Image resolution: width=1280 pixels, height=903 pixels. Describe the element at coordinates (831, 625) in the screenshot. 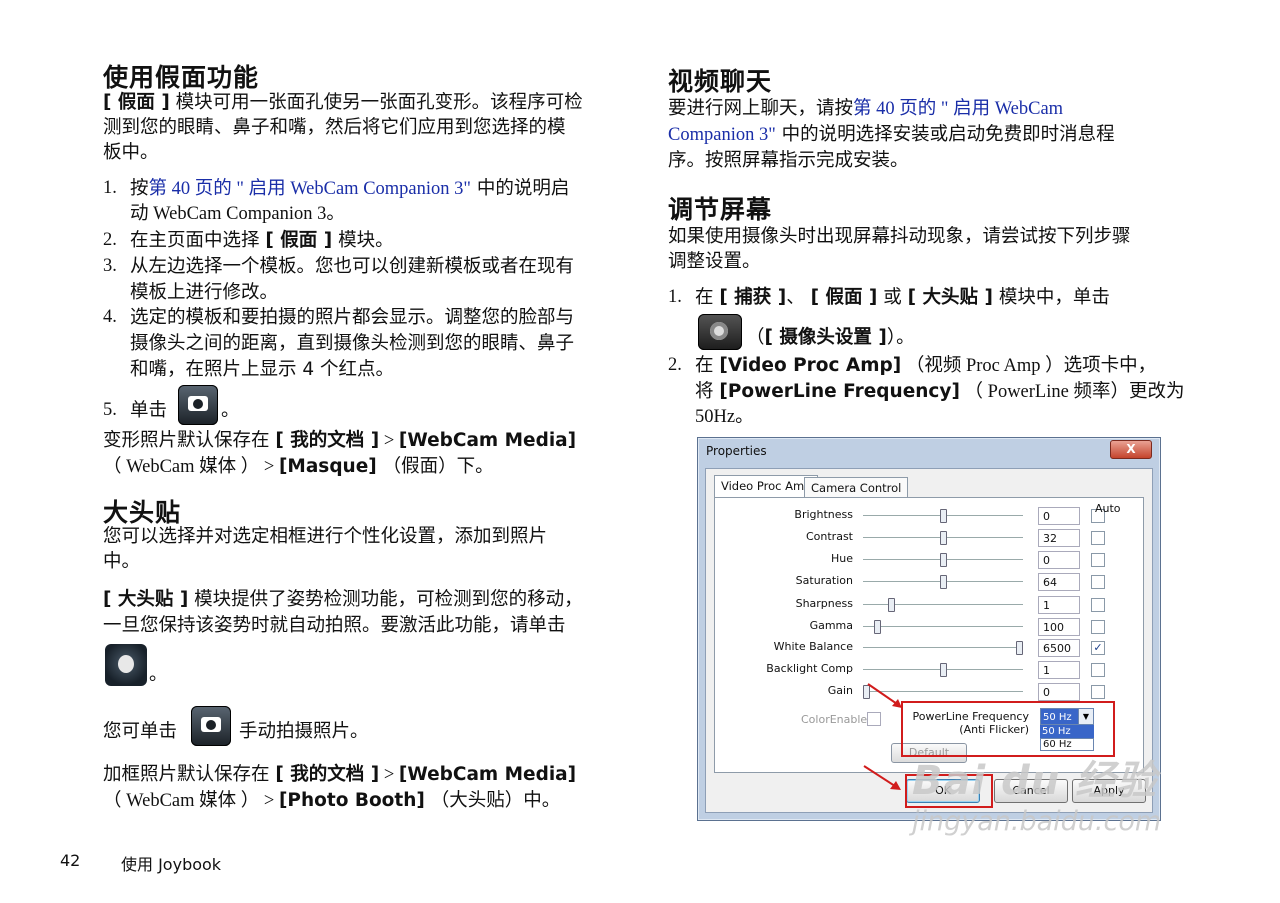

I see `property-label: Gamma` at that location.